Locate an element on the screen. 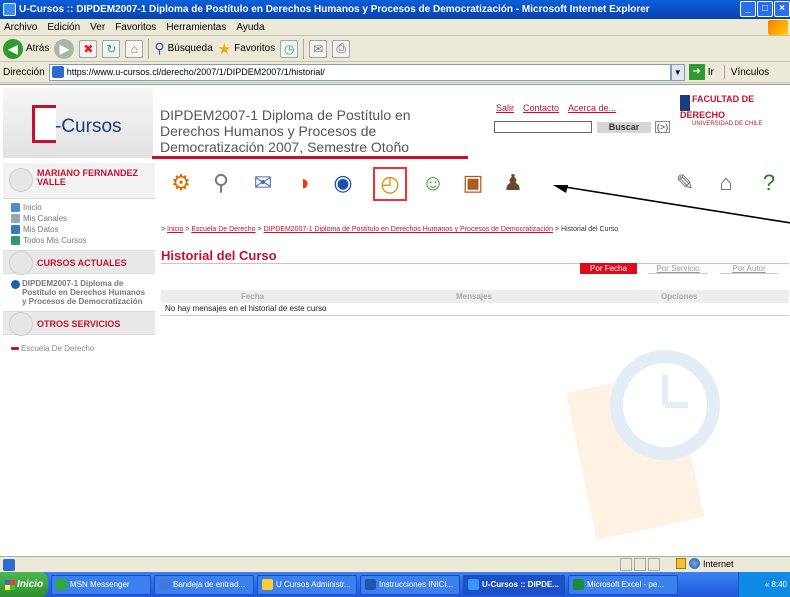 This screenshot has width=790, height=597. teacher-icon: ♟ is located at coordinates (513, 183).